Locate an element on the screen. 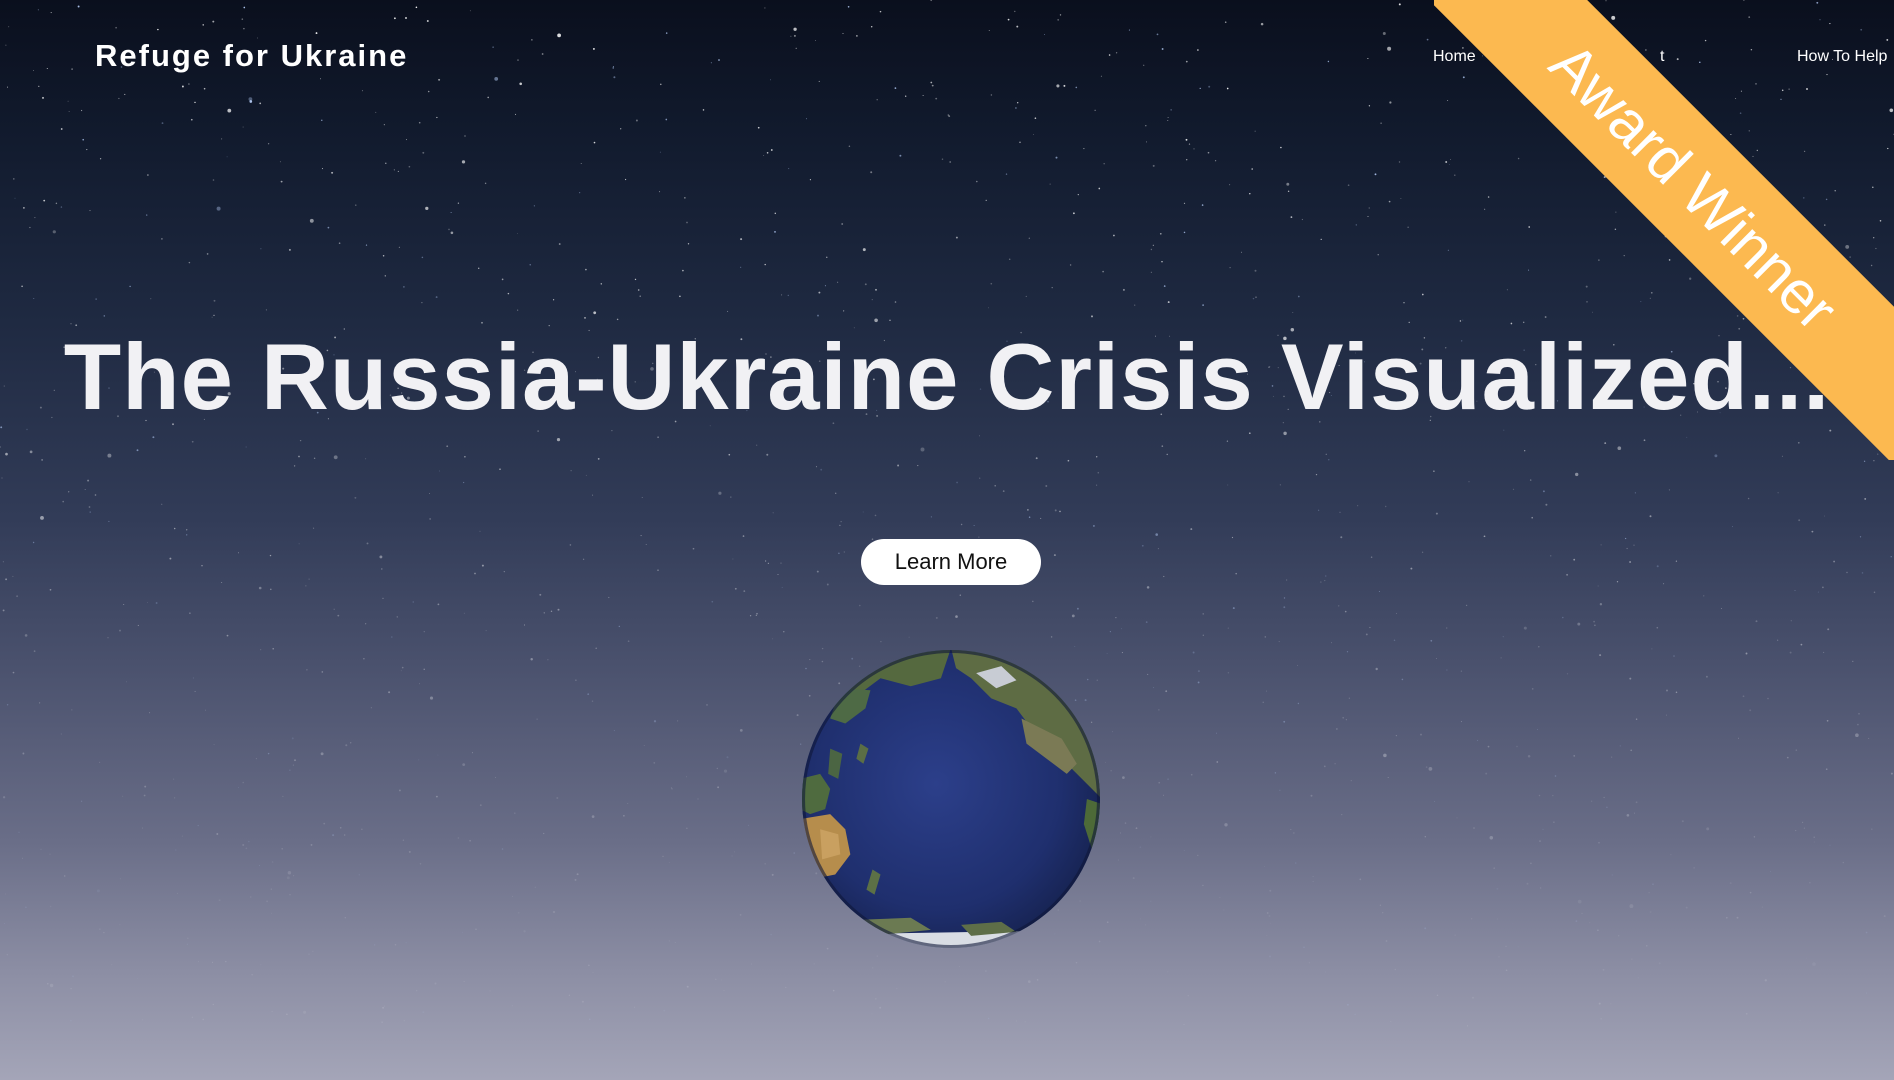  nav-home-link: Home is located at coordinates (1454, 57).